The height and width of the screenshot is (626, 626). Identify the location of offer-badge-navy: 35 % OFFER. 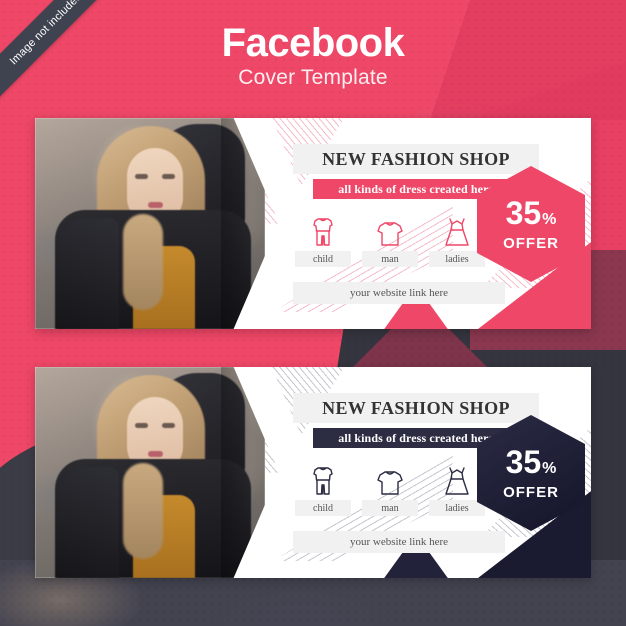
(531, 473).